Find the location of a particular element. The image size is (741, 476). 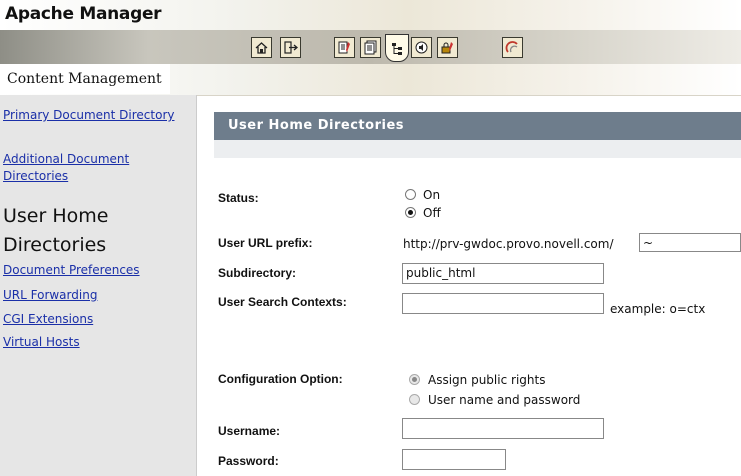

password-label: Password: is located at coordinates (248, 461).